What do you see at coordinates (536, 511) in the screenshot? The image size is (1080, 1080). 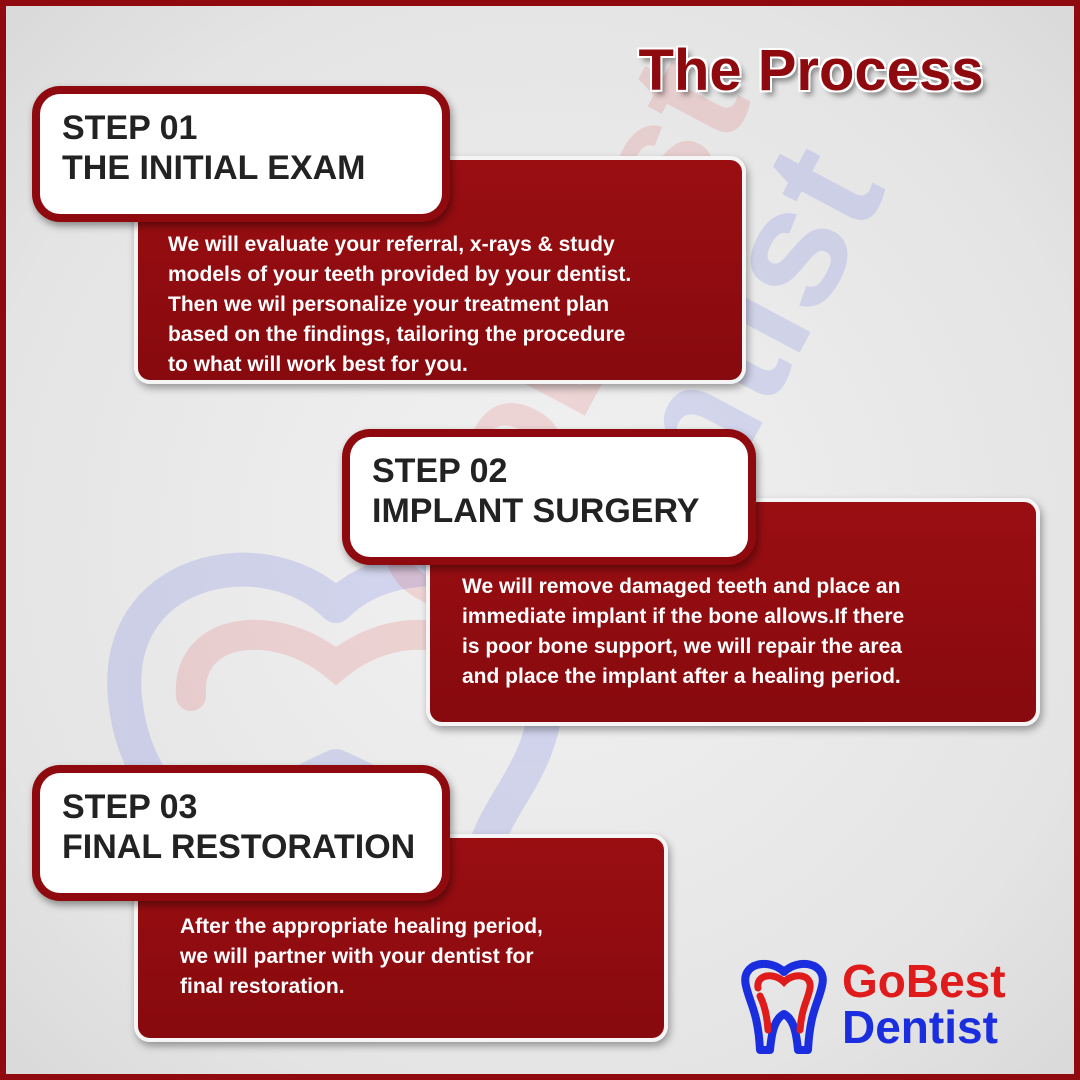 I see `step-2-title: IMPLANT SURGERY` at bounding box center [536, 511].